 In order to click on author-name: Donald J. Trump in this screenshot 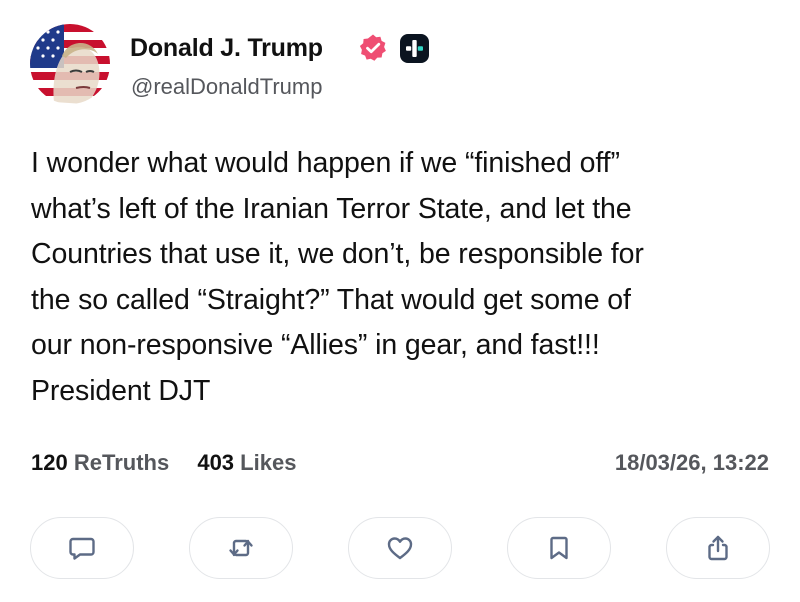, I will do `click(226, 48)`.